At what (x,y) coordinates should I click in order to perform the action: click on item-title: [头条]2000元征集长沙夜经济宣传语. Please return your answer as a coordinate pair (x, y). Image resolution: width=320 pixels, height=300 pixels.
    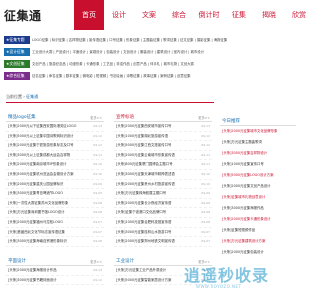
    Looking at the image, I should click on (157, 204).